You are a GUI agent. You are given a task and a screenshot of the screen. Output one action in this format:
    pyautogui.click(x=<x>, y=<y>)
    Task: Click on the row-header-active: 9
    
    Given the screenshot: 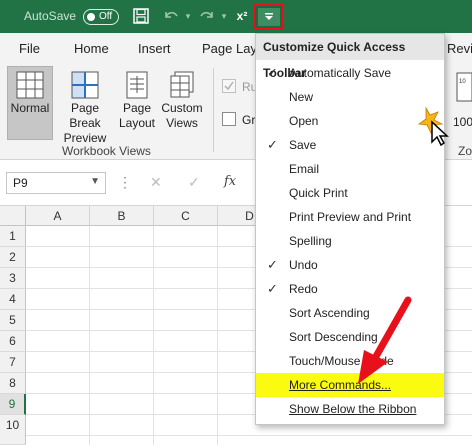 What is the action you would take?
    pyautogui.click(x=13, y=404)
    